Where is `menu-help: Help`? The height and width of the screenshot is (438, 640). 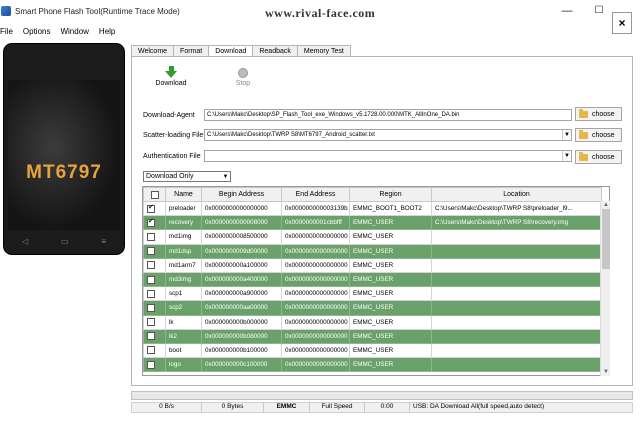
menu-help: Help is located at coordinates (107, 31).